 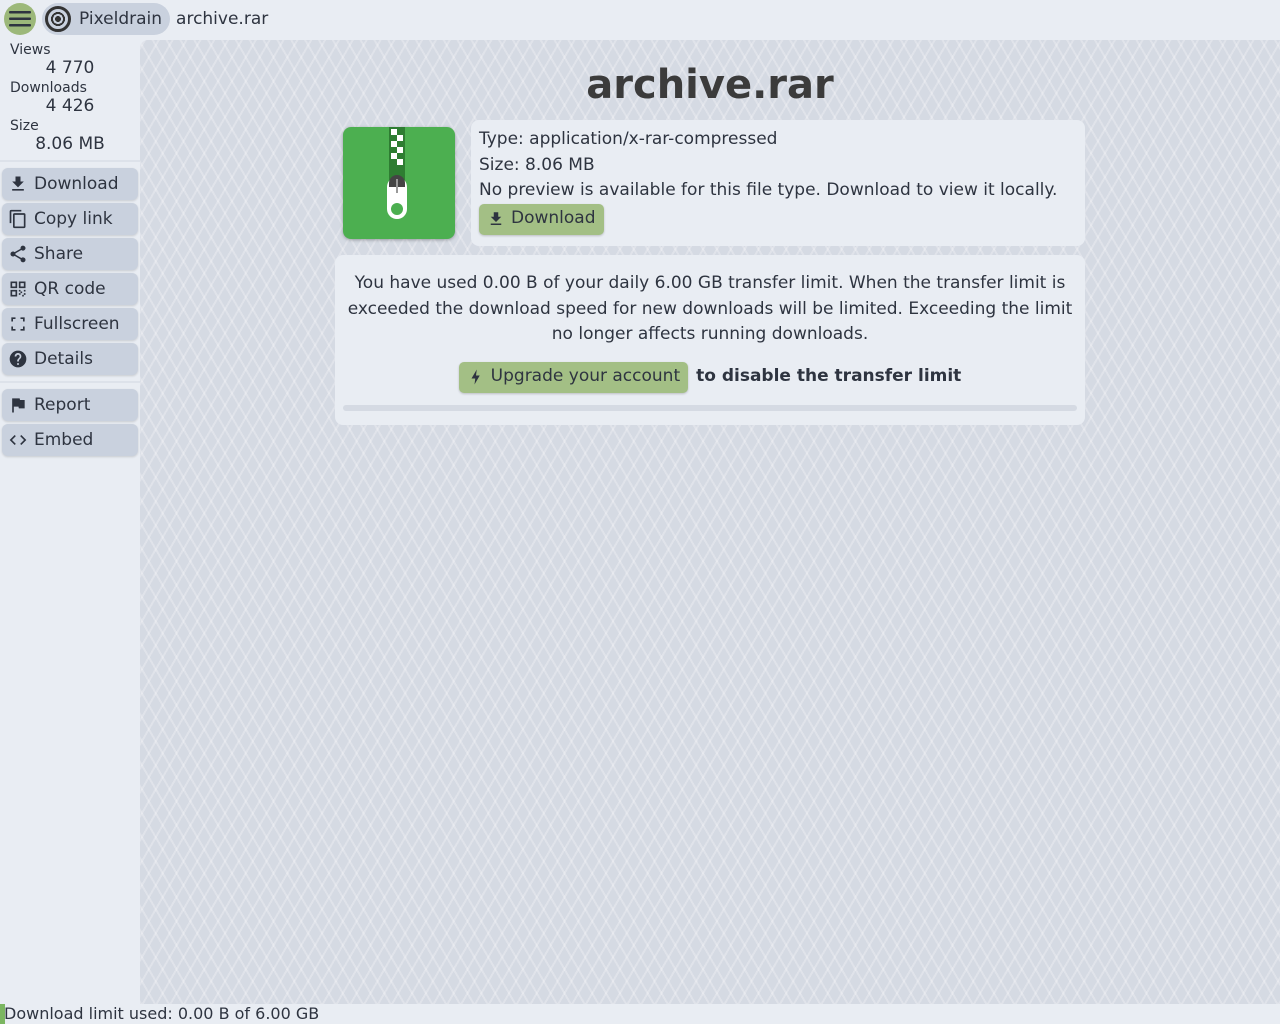 What do you see at coordinates (24, 126) in the screenshot?
I see `size-label: Size` at bounding box center [24, 126].